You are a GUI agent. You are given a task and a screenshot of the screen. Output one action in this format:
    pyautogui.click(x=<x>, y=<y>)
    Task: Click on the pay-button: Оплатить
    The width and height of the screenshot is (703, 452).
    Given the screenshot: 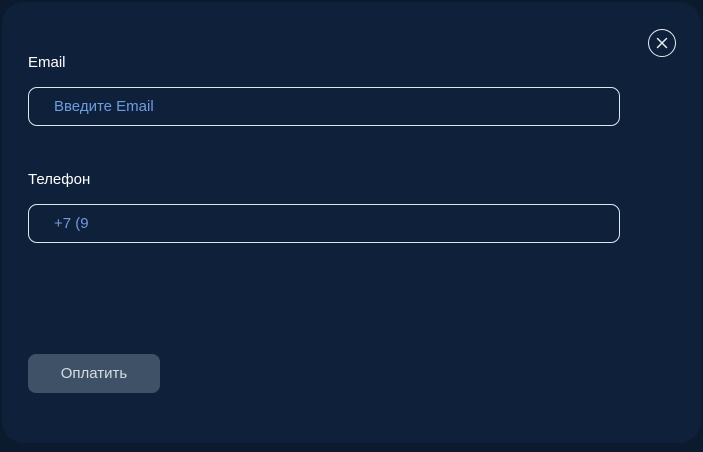 What is the action you would take?
    pyautogui.click(x=94, y=373)
    